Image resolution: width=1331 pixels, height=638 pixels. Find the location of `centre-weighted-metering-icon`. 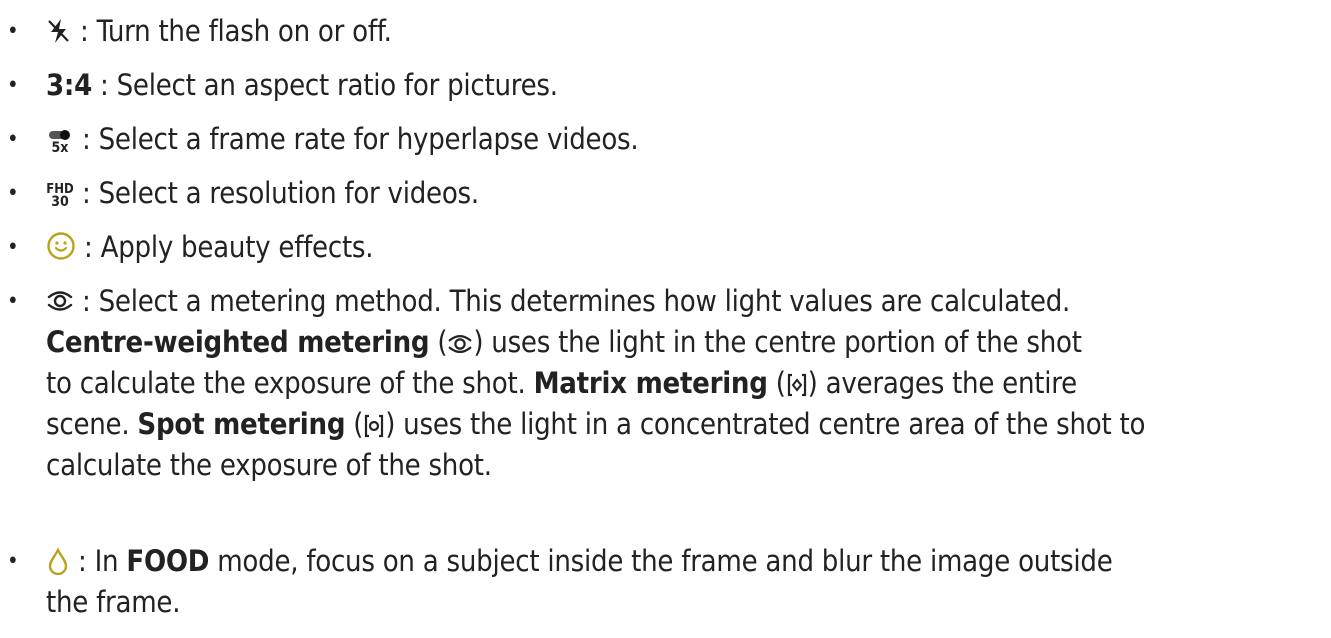

centre-weighted-metering-icon is located at coordinates (460, 344).